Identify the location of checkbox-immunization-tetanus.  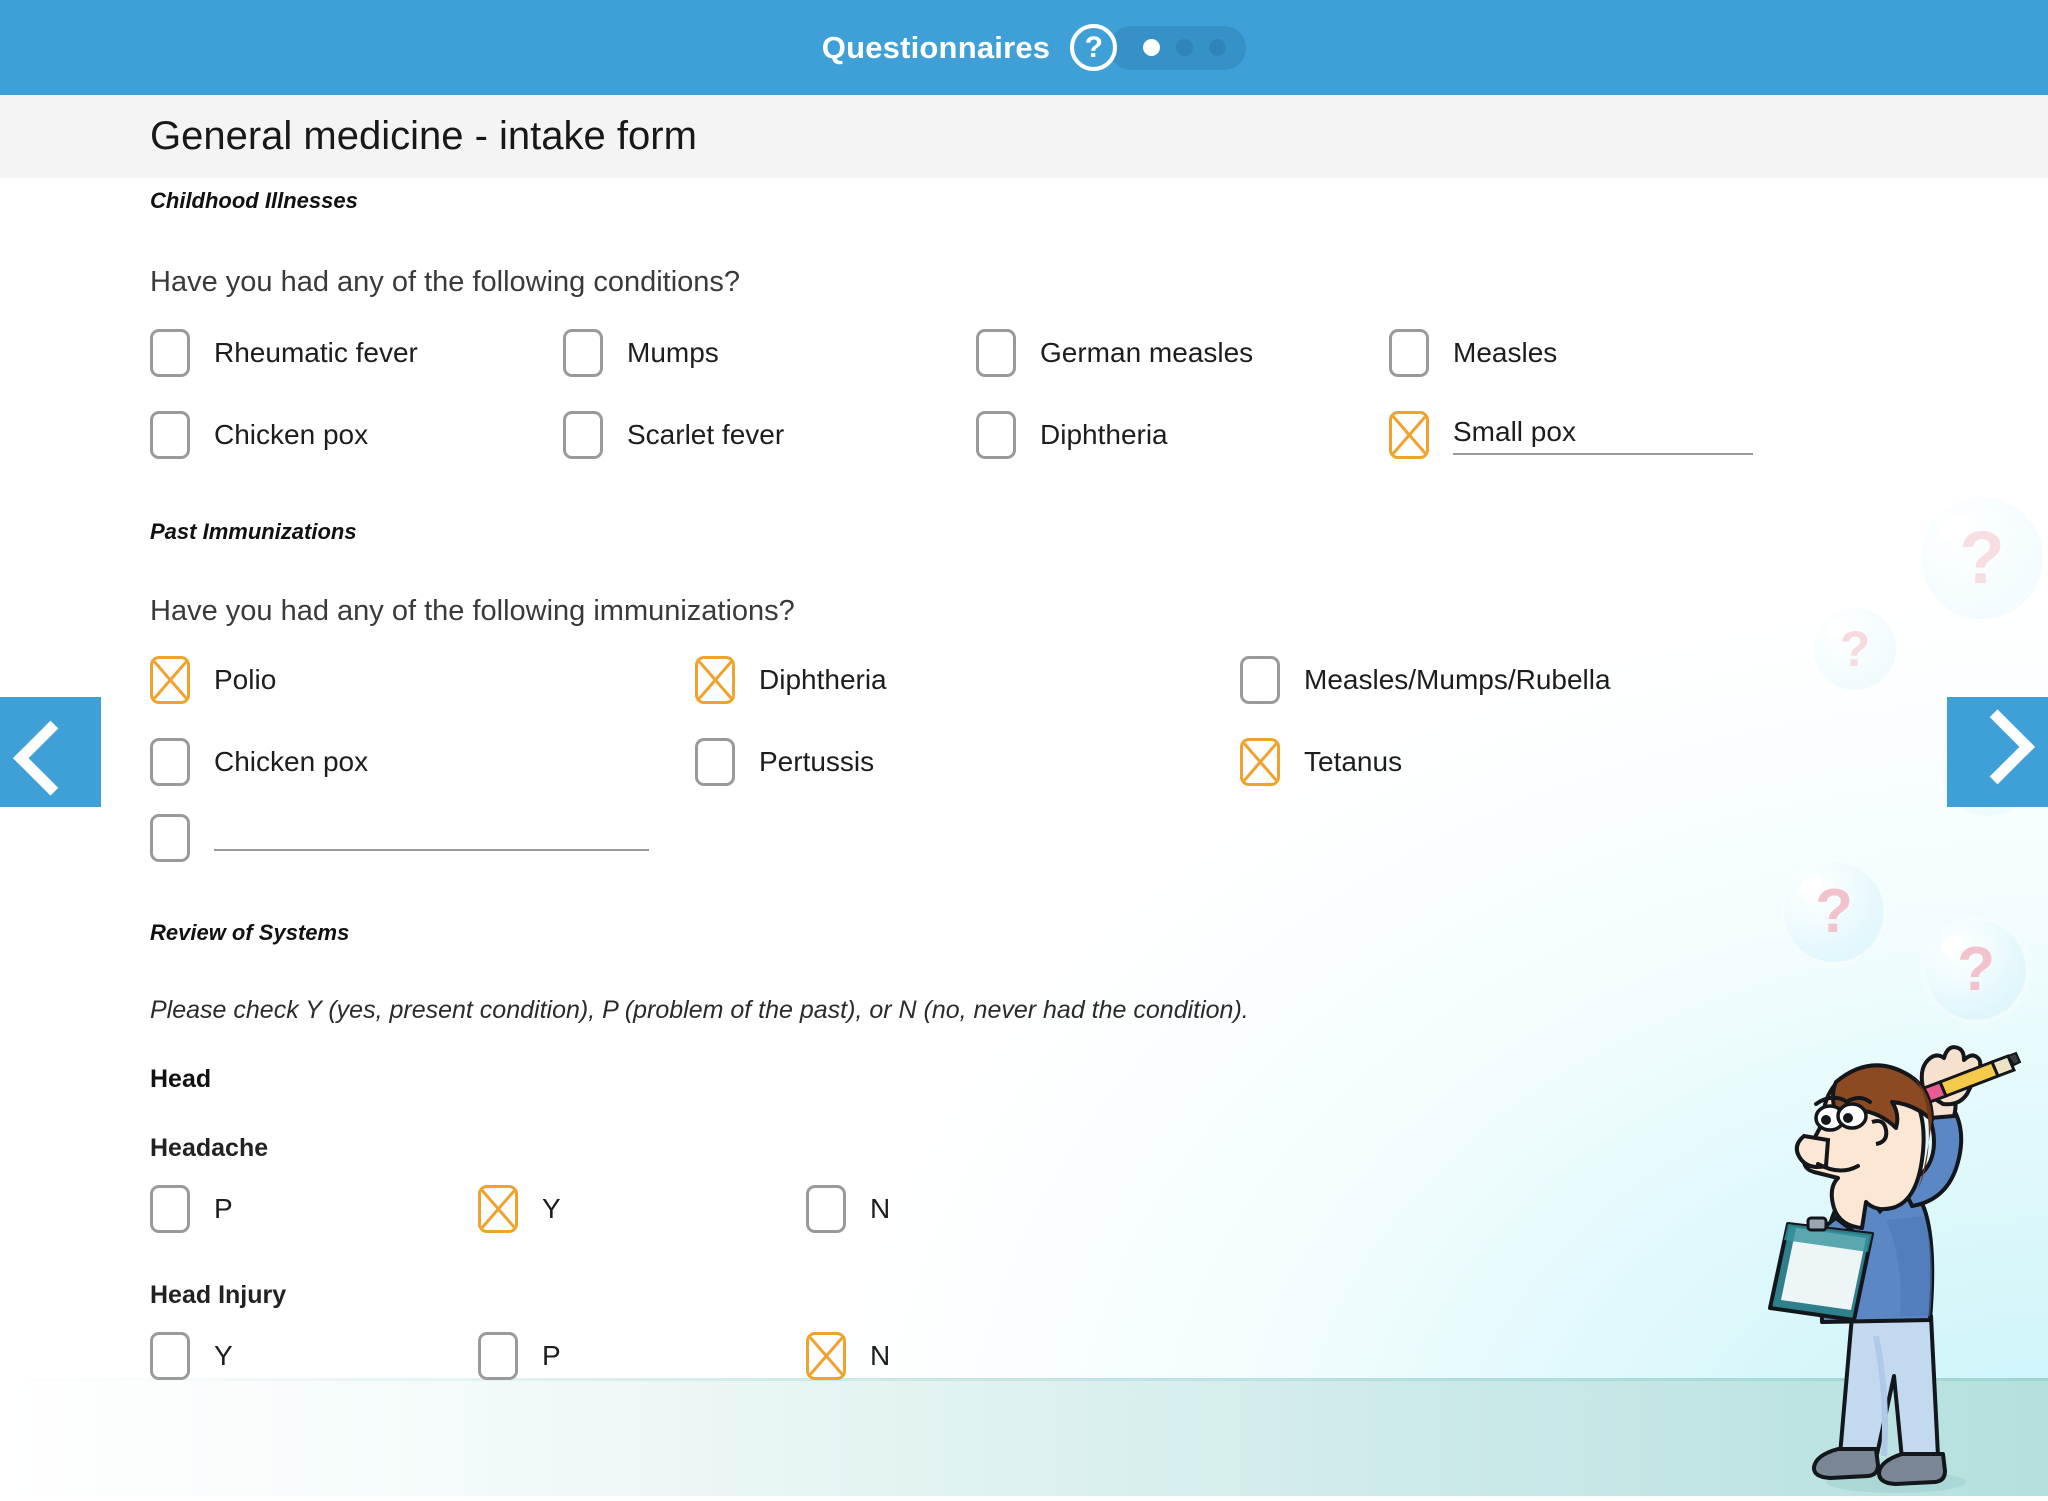
(1260, 762).